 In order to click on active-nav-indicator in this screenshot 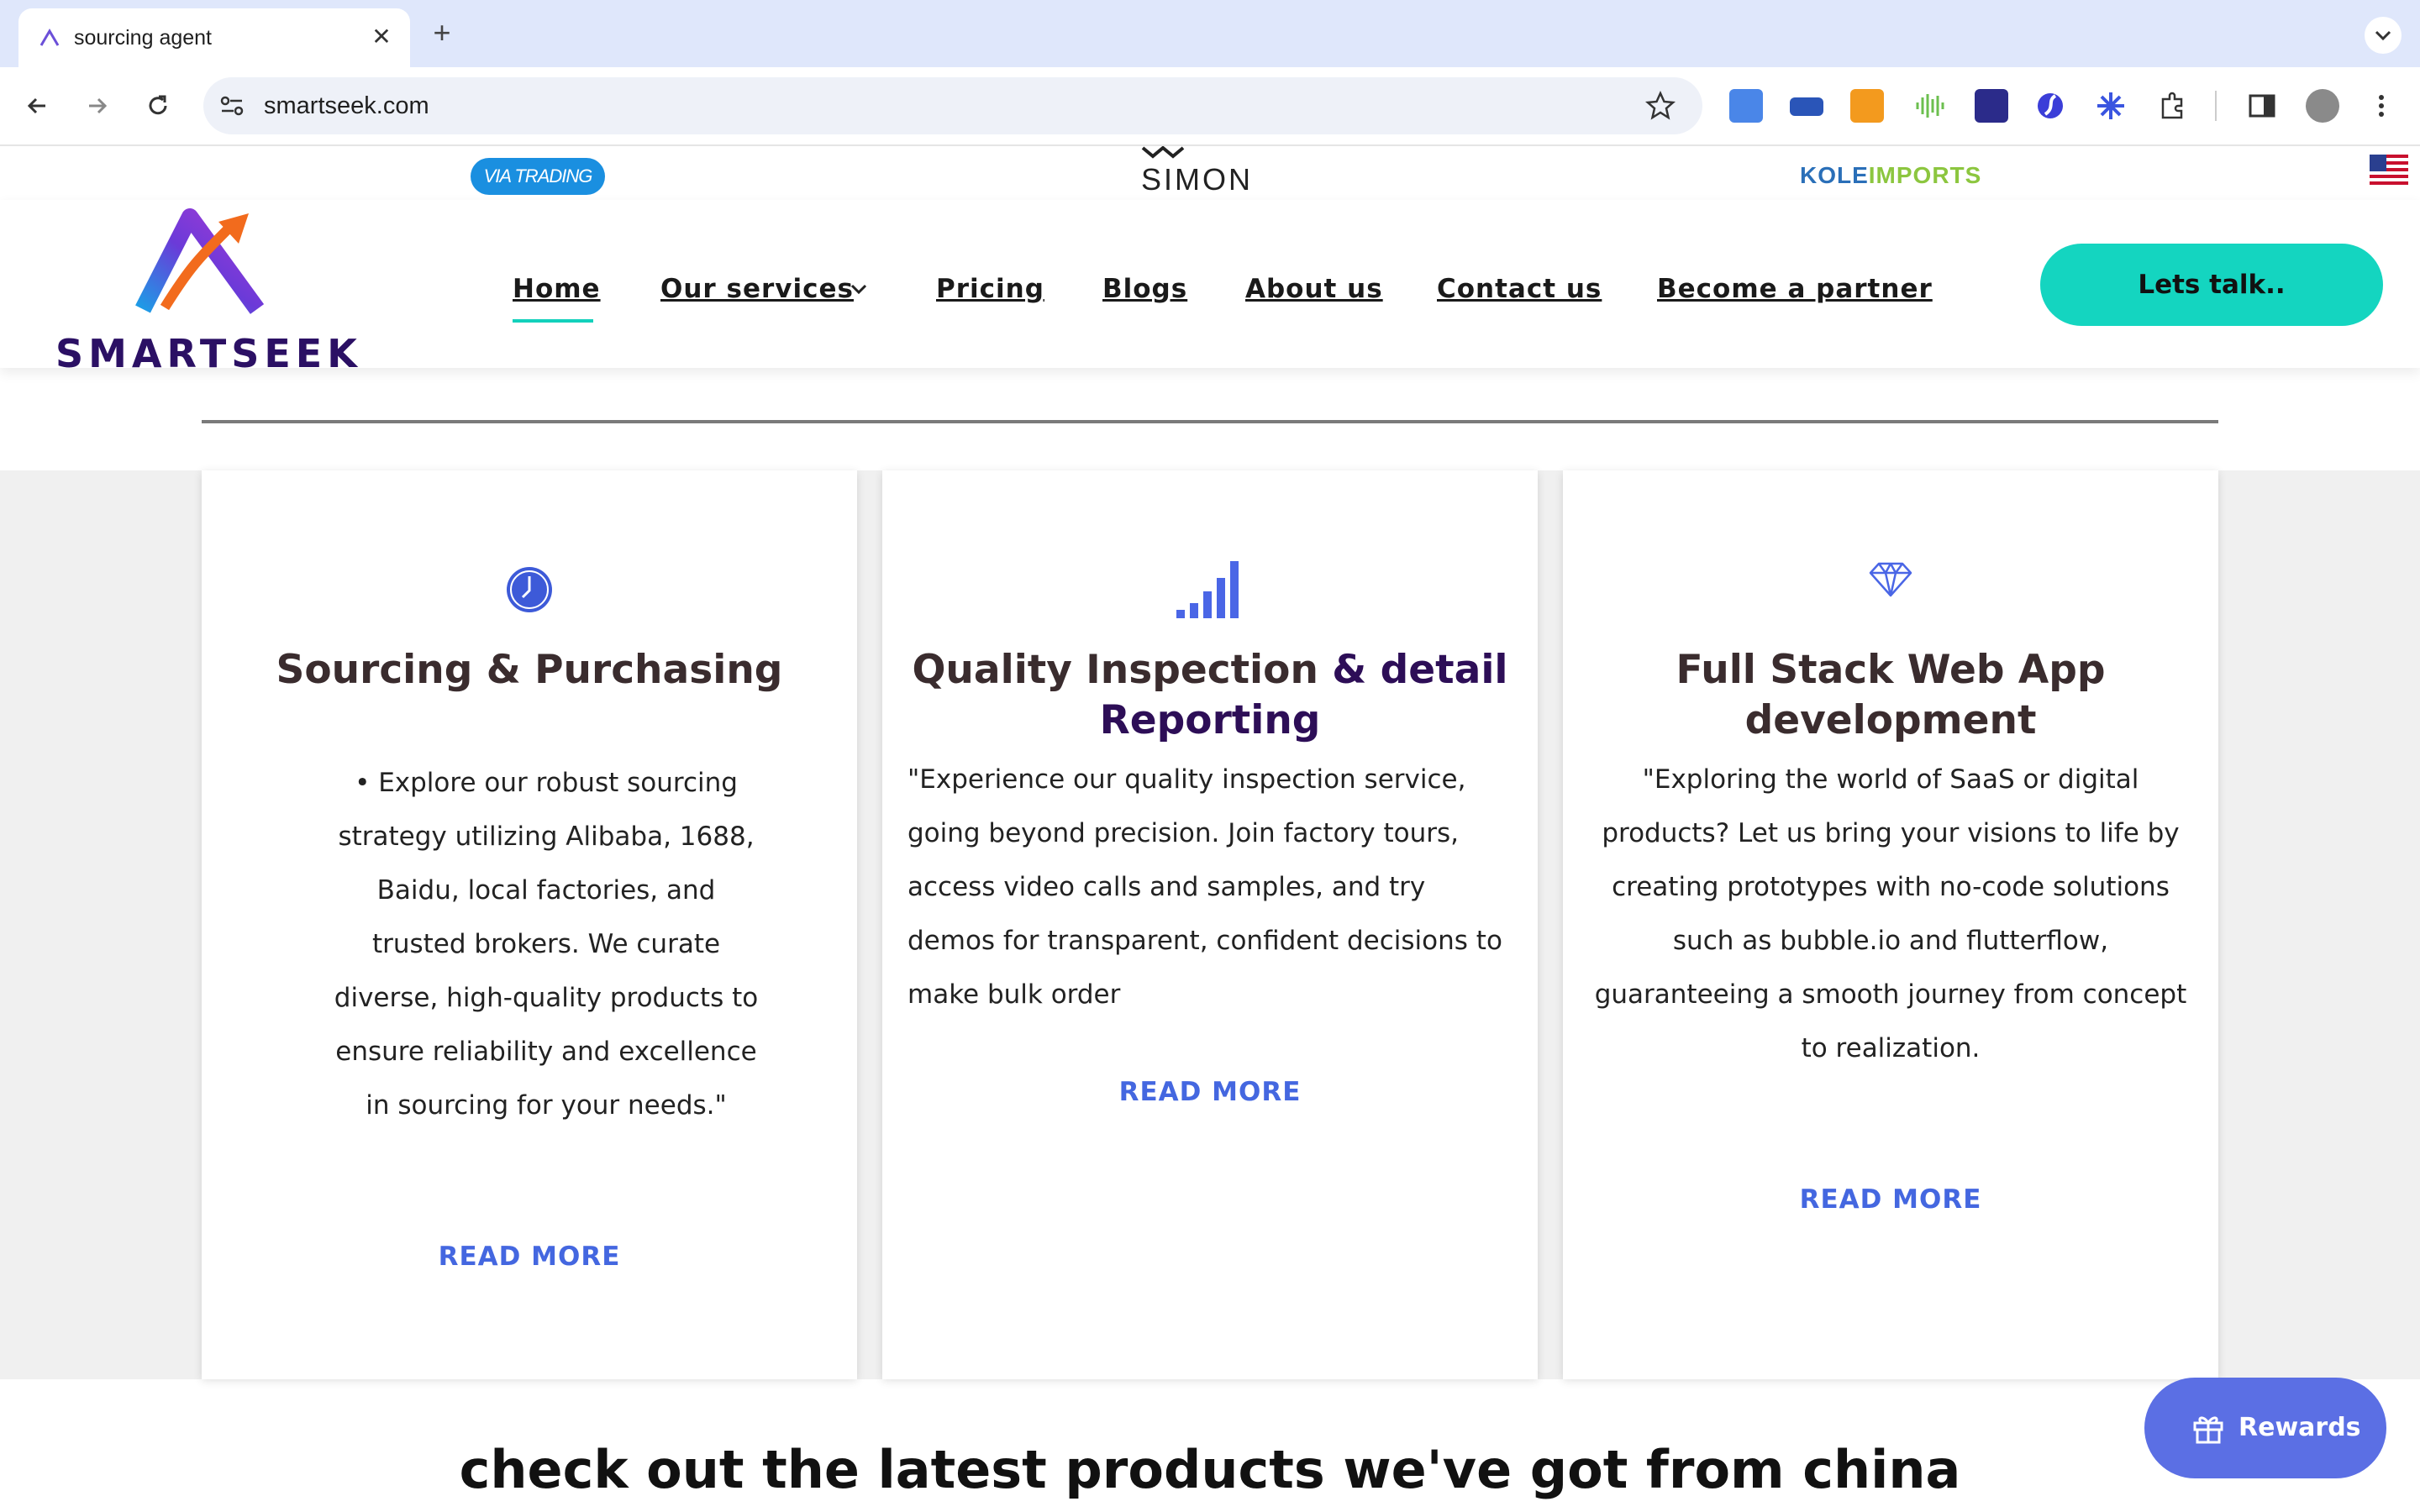, I will do `click(553, 321)`.